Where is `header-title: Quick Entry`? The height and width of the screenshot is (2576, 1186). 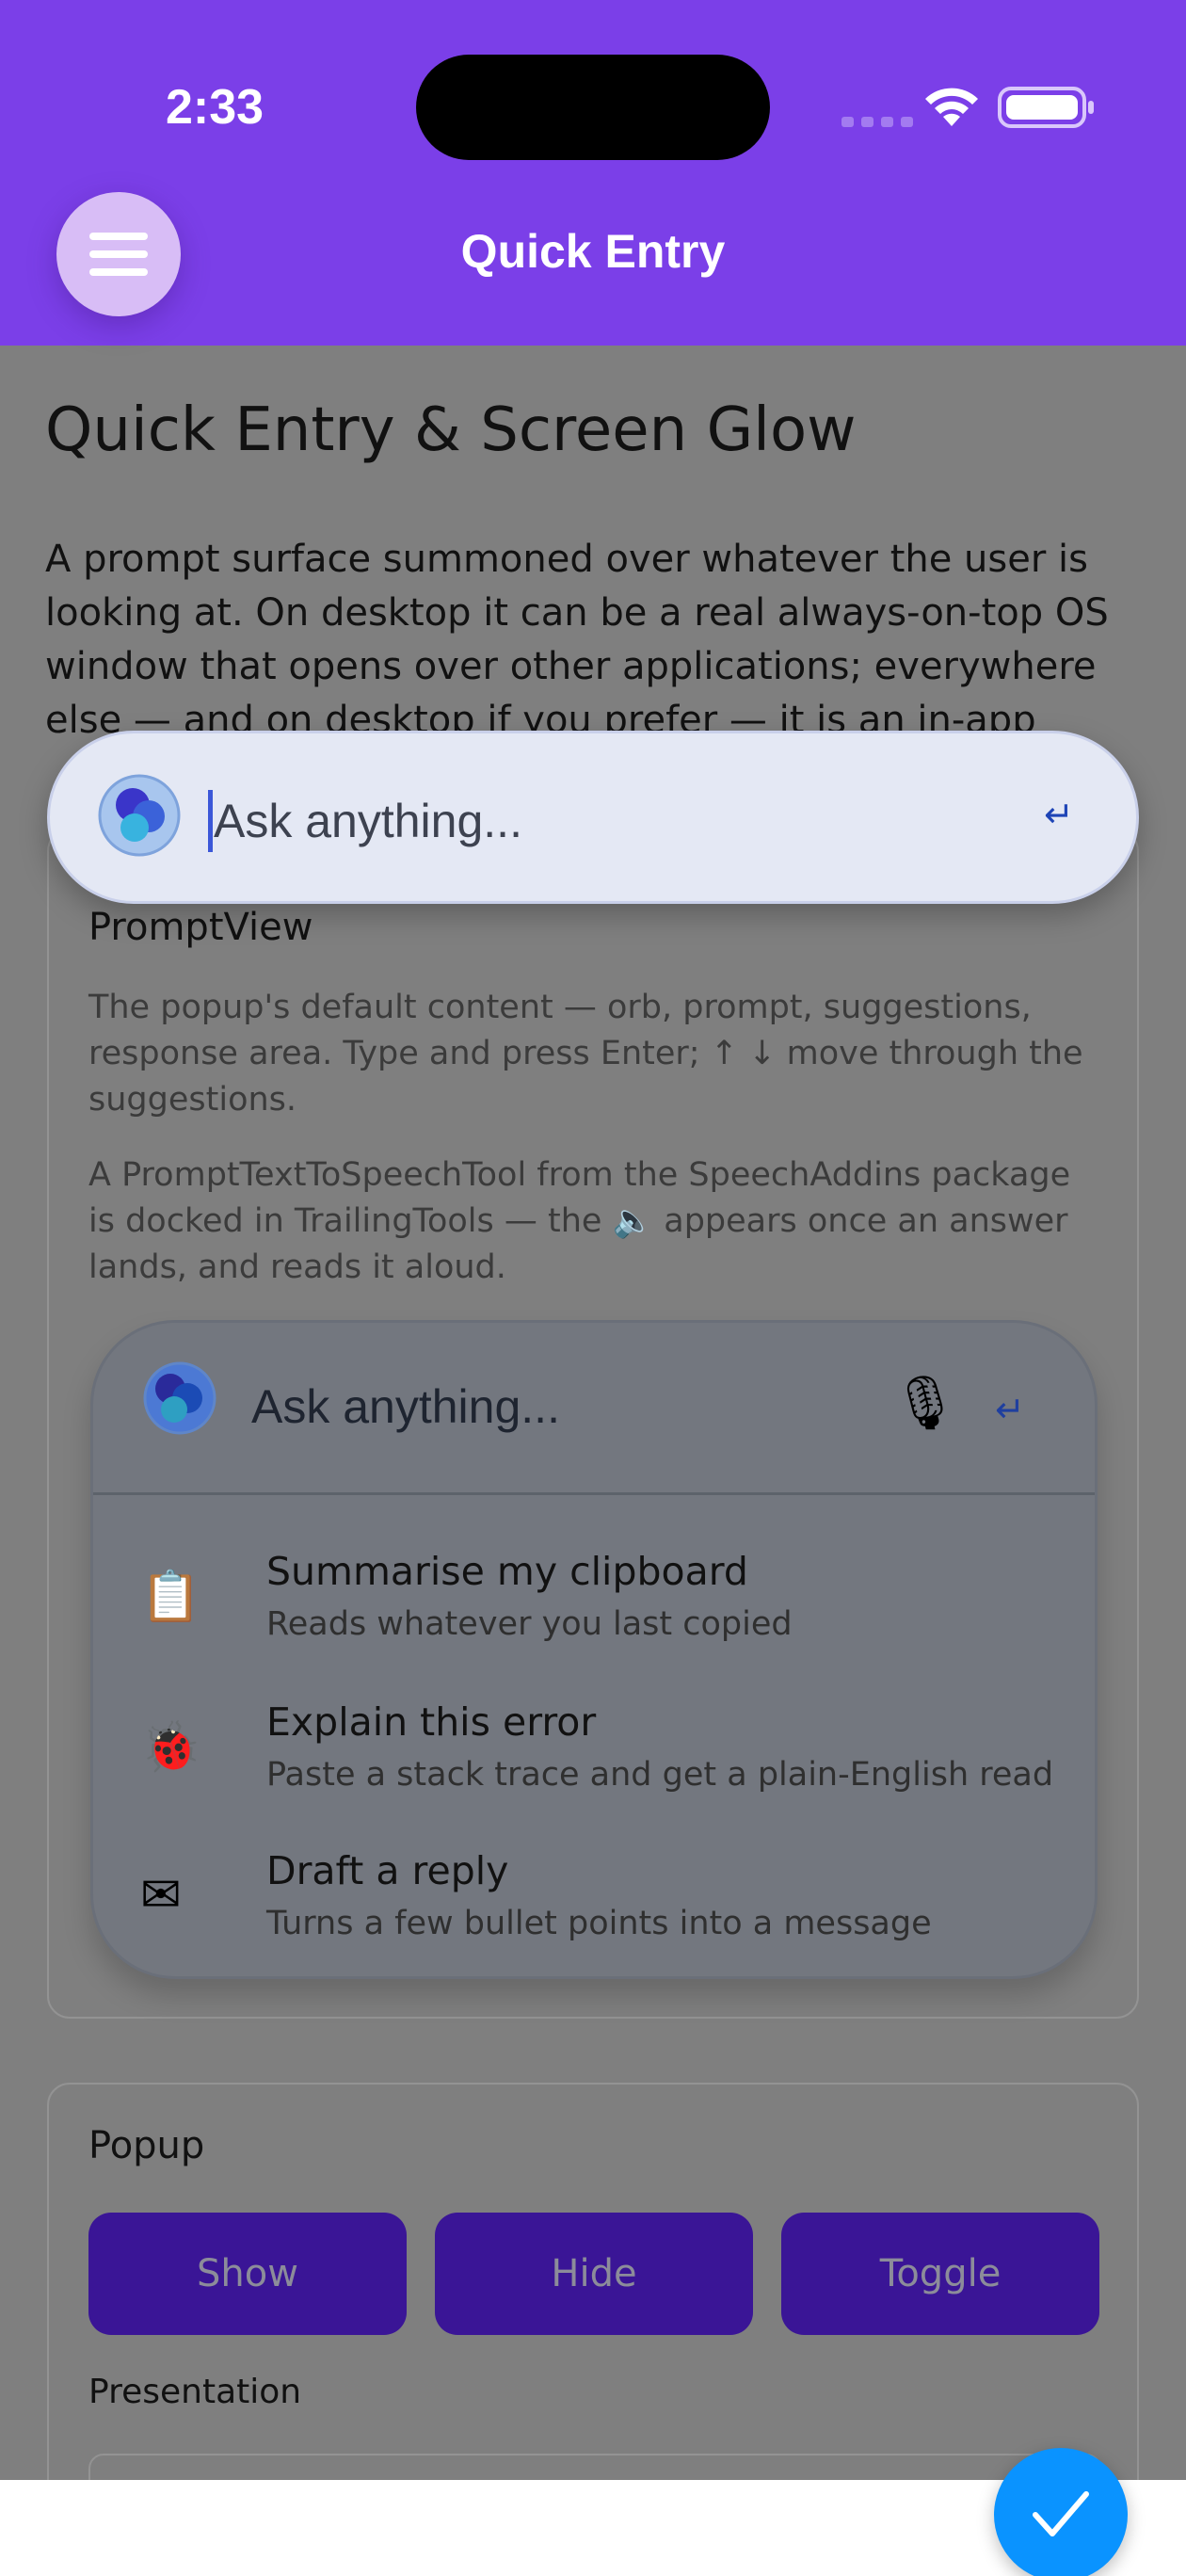 header-title: Quick Entry is located at coordinates (593, 251).